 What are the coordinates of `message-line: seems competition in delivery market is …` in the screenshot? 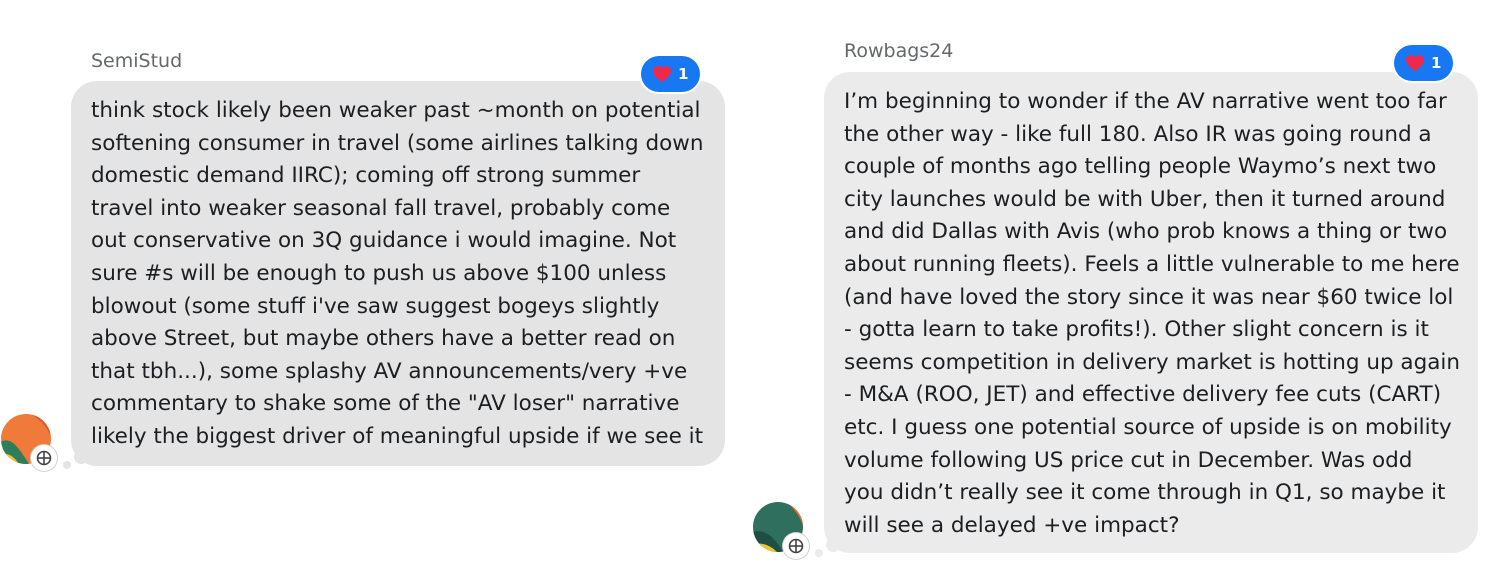 It's located at (1152, 362).